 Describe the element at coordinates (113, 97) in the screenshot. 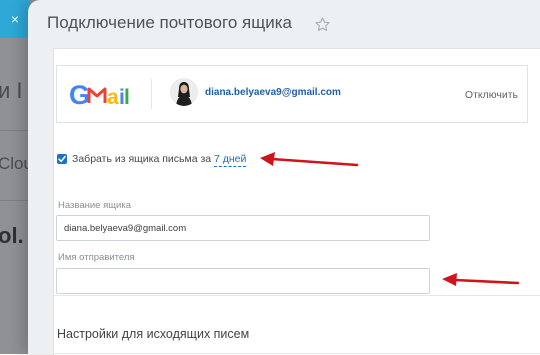

I see `svg-text: a` at that location.